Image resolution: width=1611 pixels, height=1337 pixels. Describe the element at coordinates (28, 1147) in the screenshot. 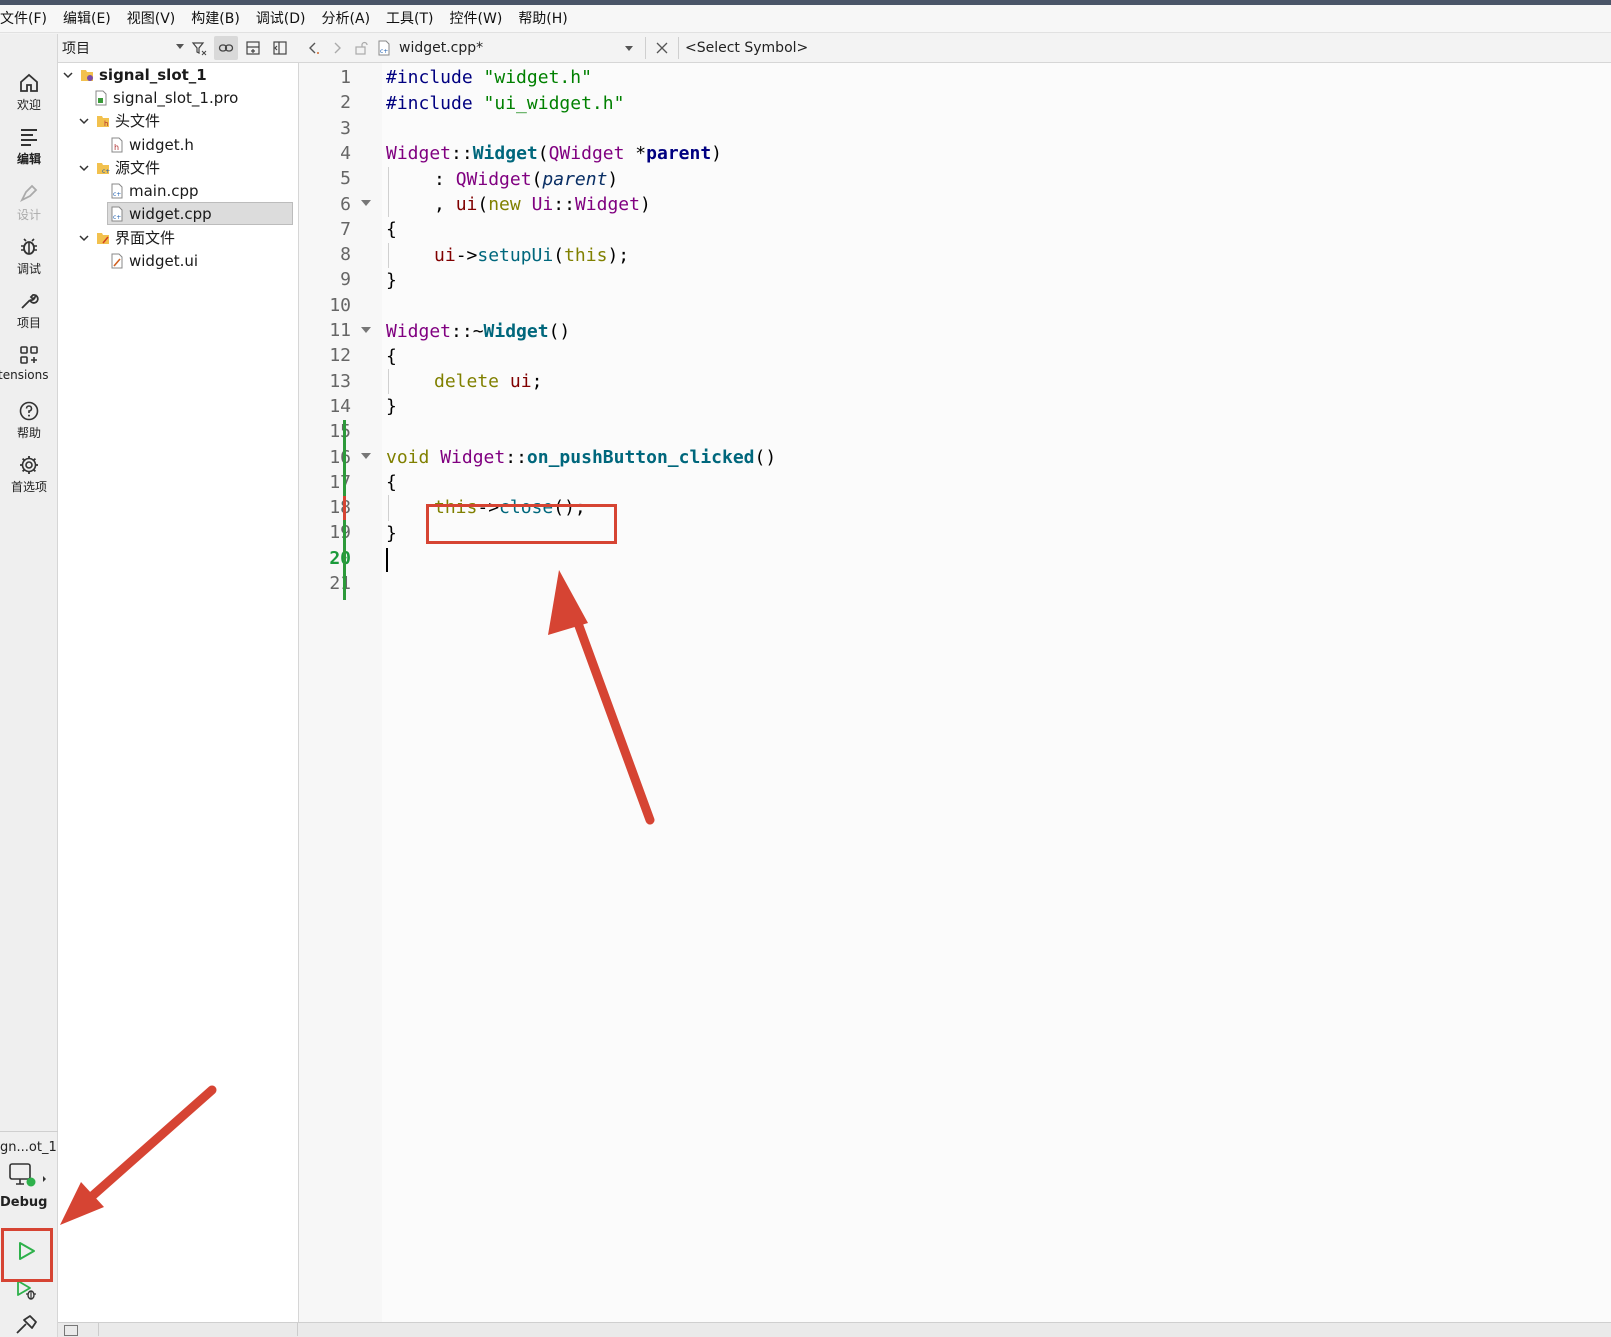

I see `kit-project-label: gn...ot_1` at that location.